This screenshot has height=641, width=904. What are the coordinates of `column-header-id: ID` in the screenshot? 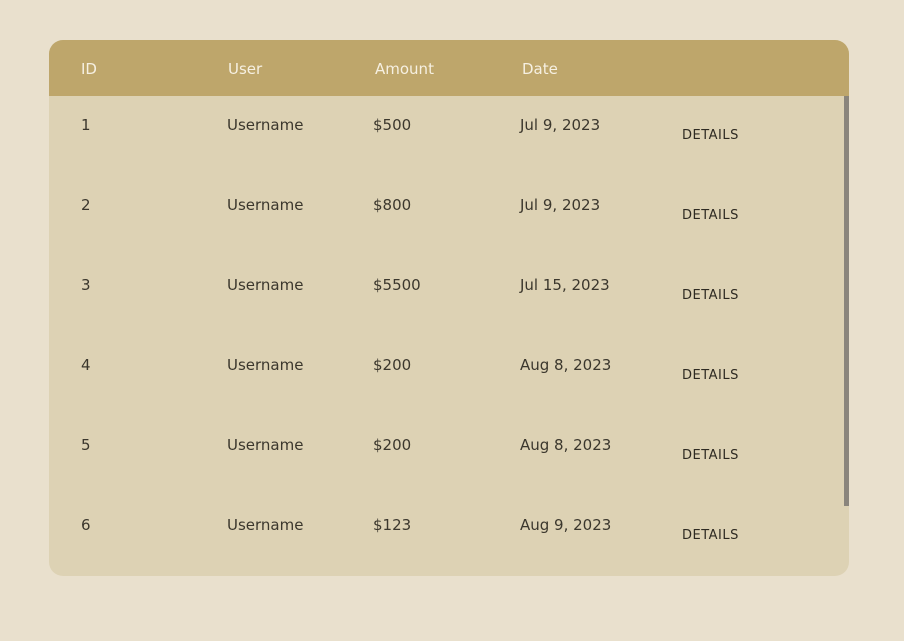 It's located at (89, 69).